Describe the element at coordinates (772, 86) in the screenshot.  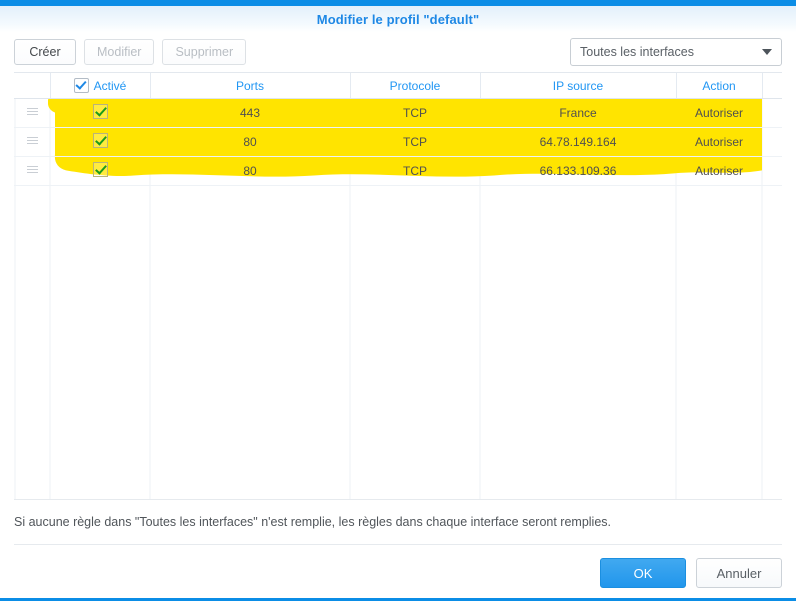
I see `column-header-filler` at that location.